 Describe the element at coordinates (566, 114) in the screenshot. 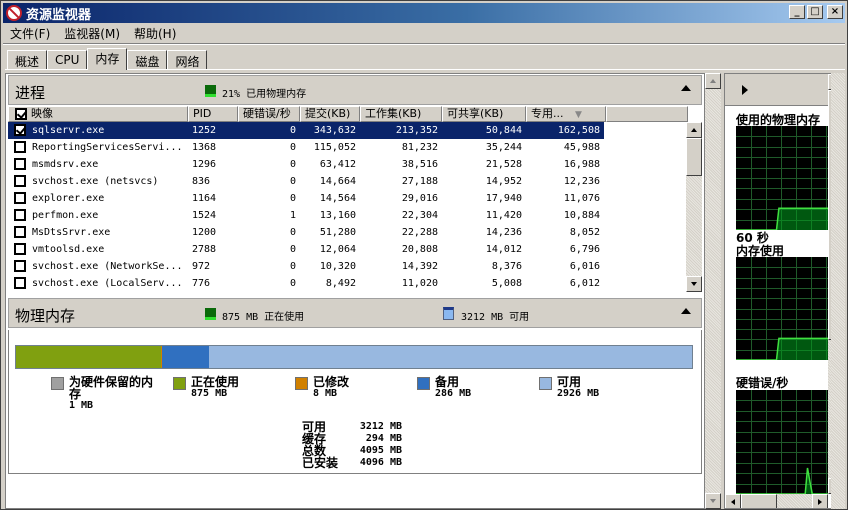

I see `column-private: 专用... ▼` at that location.